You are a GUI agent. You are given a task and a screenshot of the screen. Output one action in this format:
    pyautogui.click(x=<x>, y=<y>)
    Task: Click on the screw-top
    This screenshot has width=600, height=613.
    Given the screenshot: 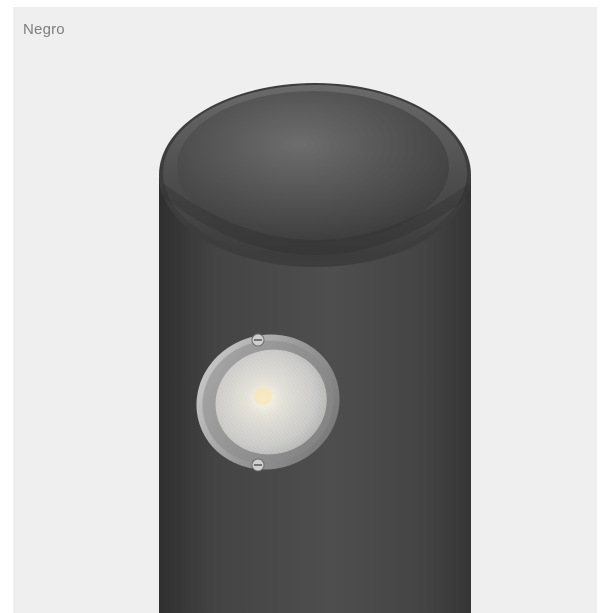 What is the action you would take?
    pyautogui.click(x=258, y=340)
    